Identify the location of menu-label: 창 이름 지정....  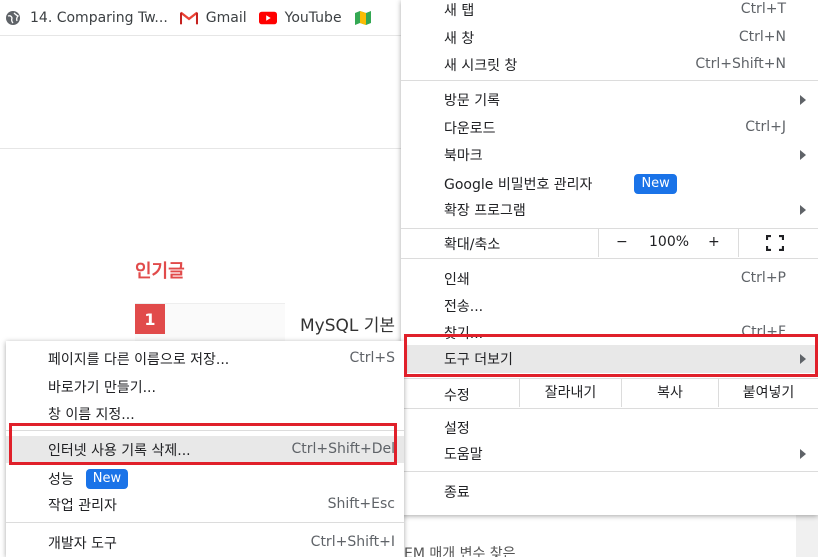
(91, 414).